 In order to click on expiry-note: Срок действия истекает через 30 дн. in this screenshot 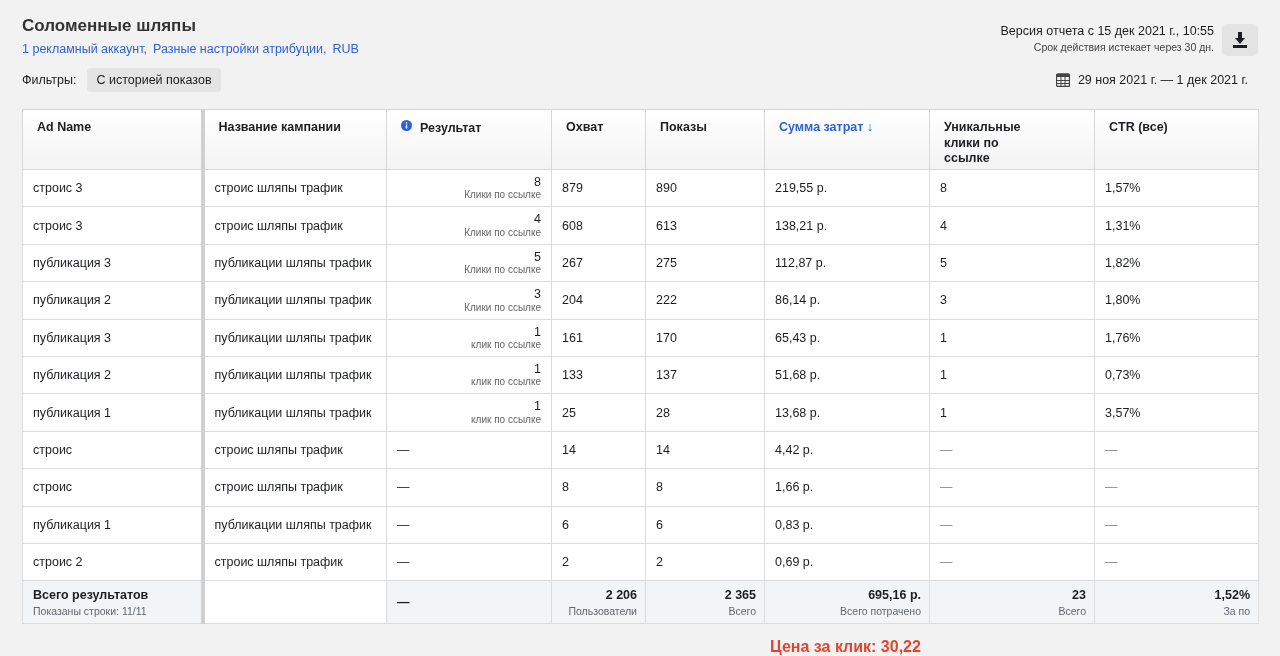, I will do `click(1123, 47)`.